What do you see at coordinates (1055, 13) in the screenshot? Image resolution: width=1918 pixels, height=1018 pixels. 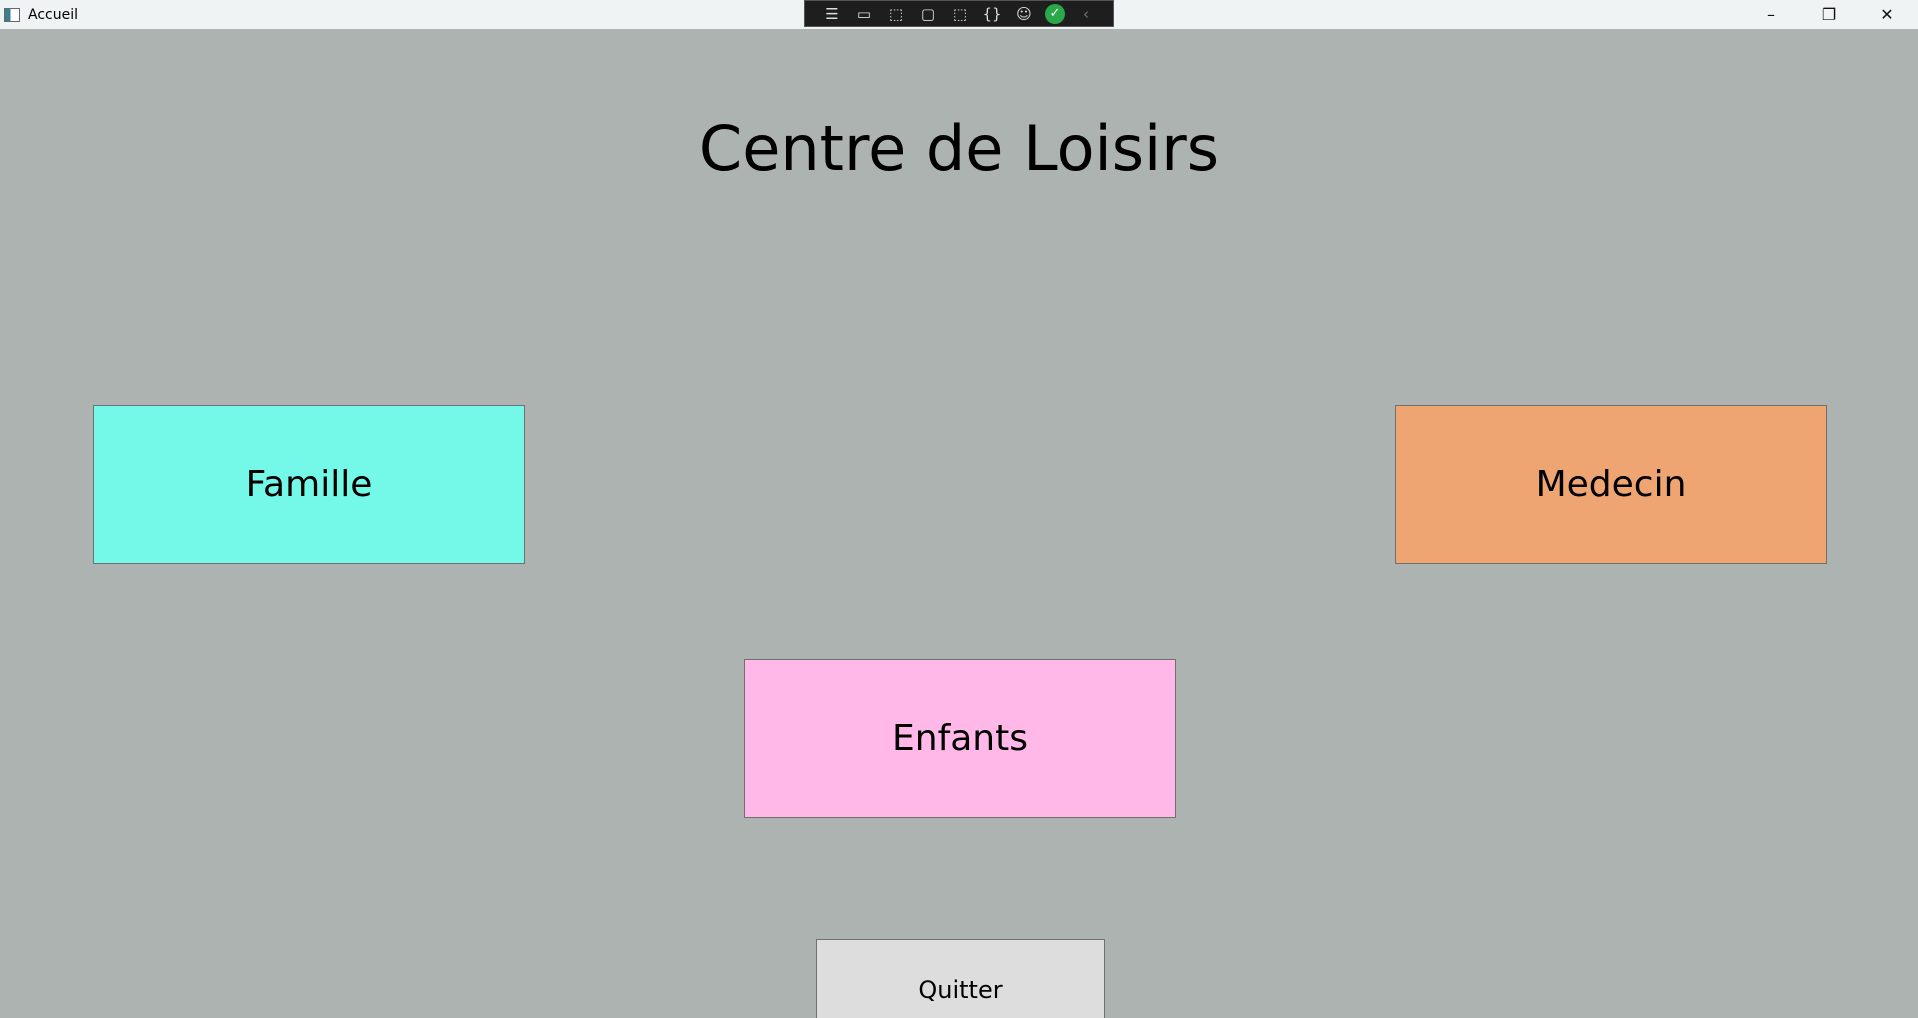 I see `check-icon: ✓` at bounding box center [1055, 13].